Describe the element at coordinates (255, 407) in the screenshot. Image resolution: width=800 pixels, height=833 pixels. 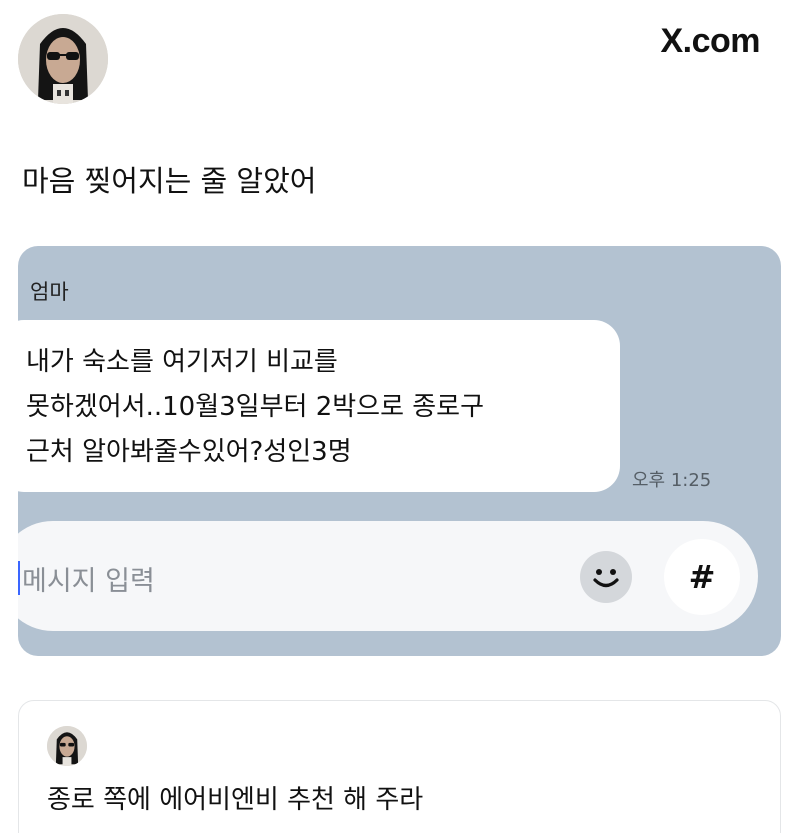
I see `message-line: 못하겠어서..10월3일부터 2박으로 종로구` at that location.